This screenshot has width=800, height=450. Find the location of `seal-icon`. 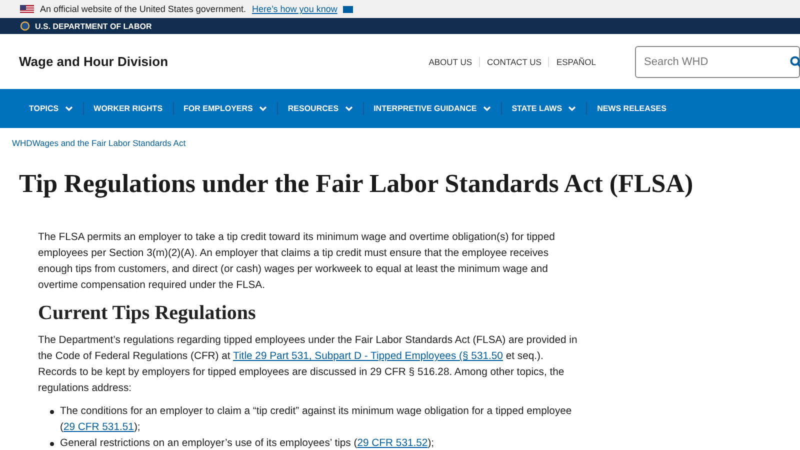

seal-icon is located at coordinates (25, 26).